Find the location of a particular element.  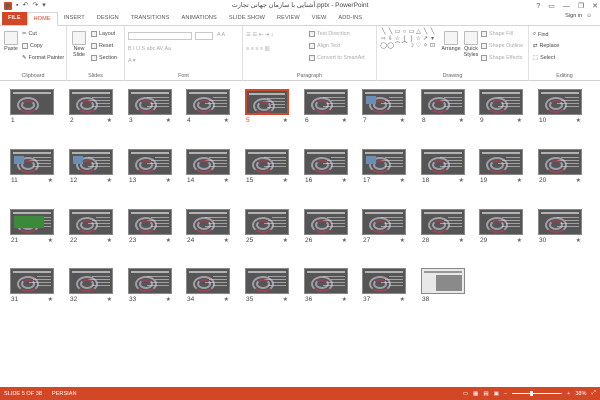

shape-icon: ✧ is located at coordinates (425, 46).